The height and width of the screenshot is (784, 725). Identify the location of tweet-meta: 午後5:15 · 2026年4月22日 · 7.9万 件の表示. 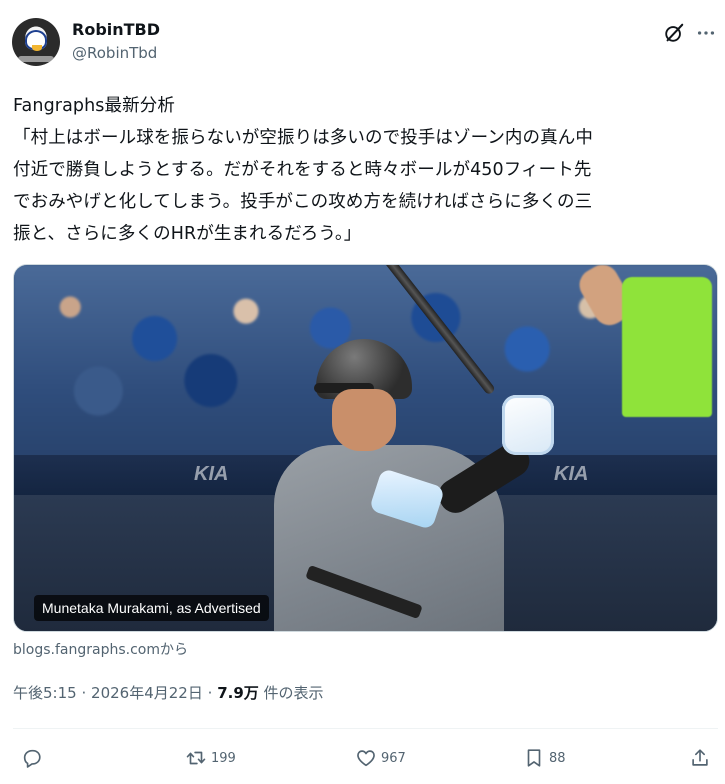
(168, 693).